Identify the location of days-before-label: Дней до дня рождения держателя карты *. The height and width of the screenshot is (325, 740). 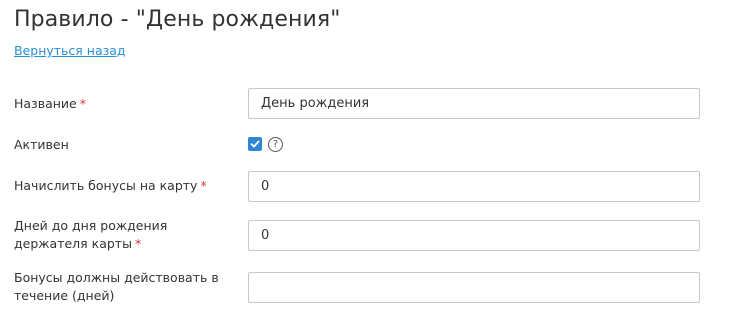
(125, 235).